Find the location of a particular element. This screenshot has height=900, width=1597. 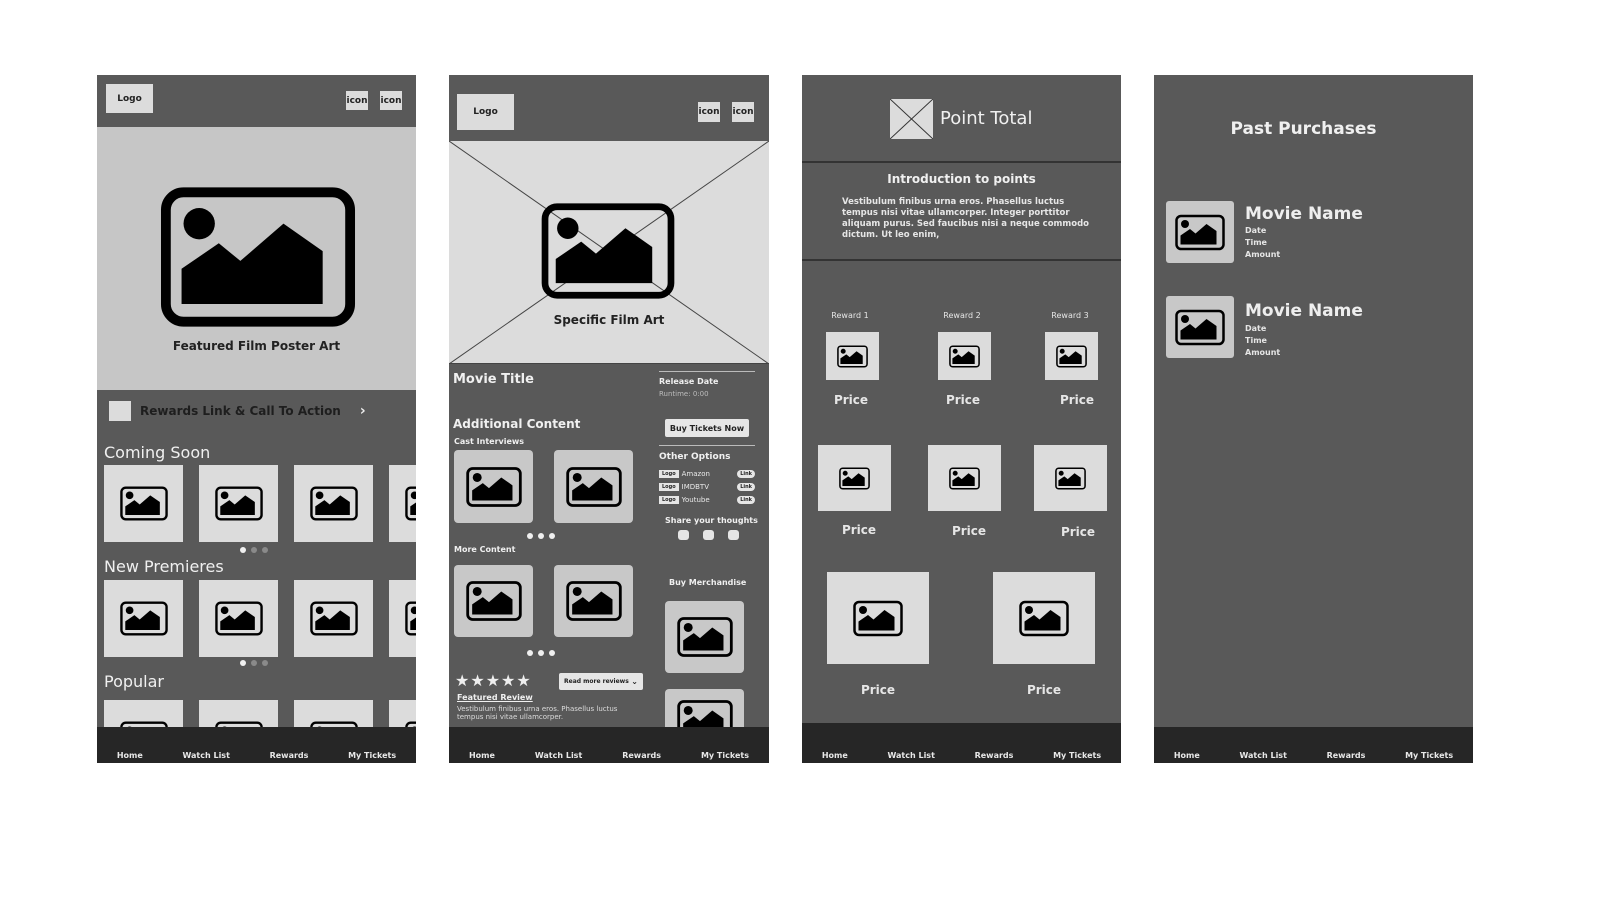

reward-label: Reward 1 is located at coordinates (850, 315).